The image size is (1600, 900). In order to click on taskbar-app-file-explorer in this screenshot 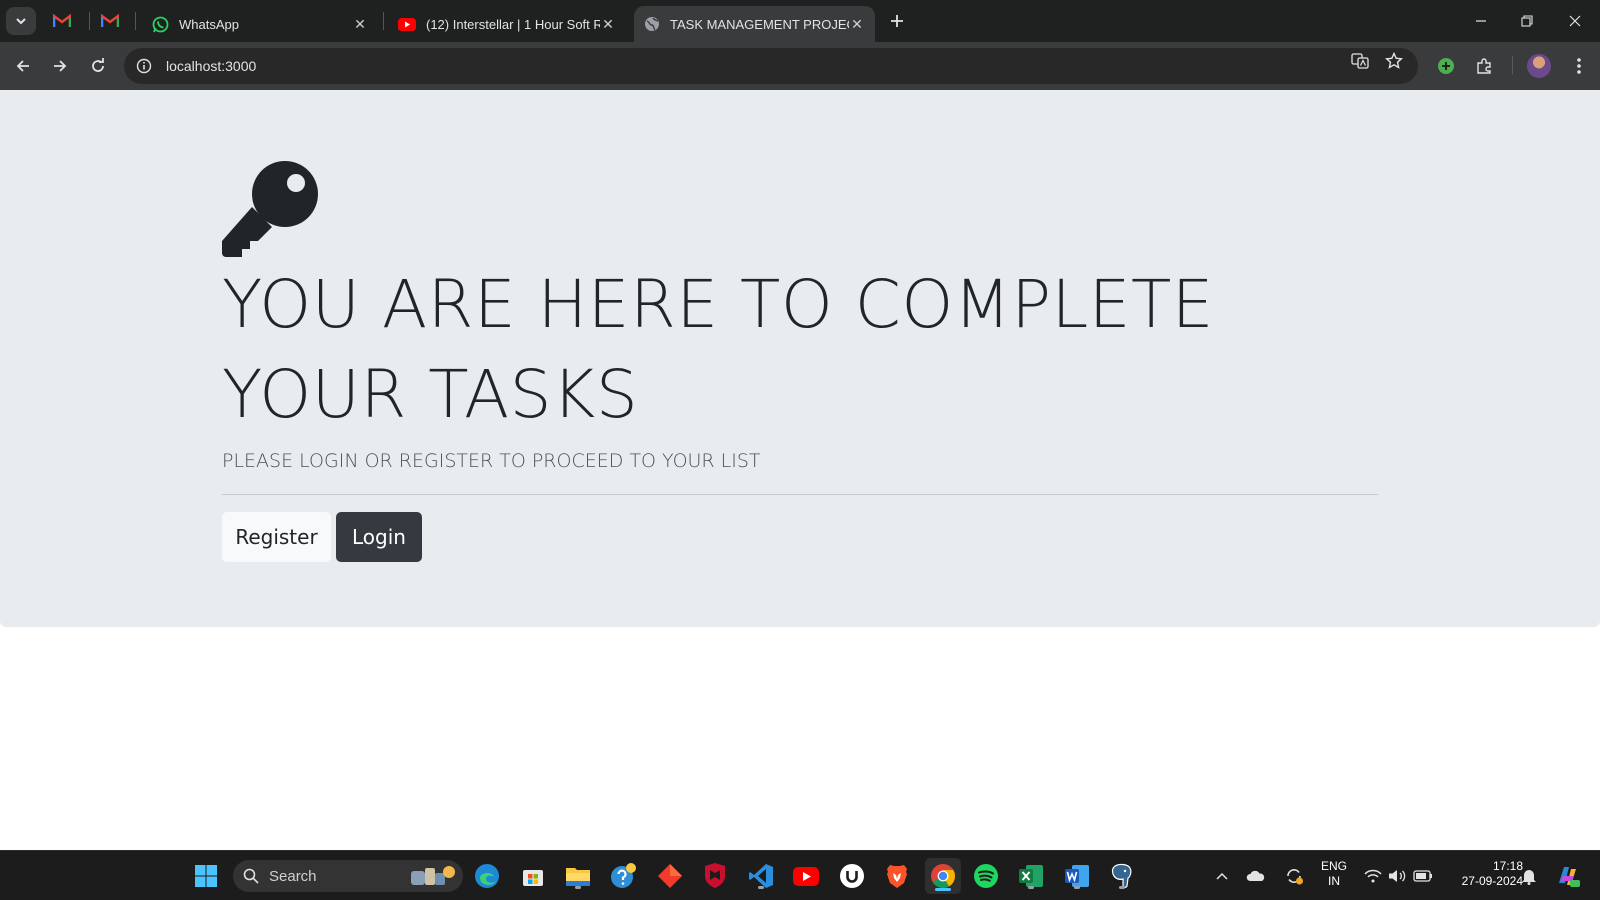, I will do `click(578, 876)`.